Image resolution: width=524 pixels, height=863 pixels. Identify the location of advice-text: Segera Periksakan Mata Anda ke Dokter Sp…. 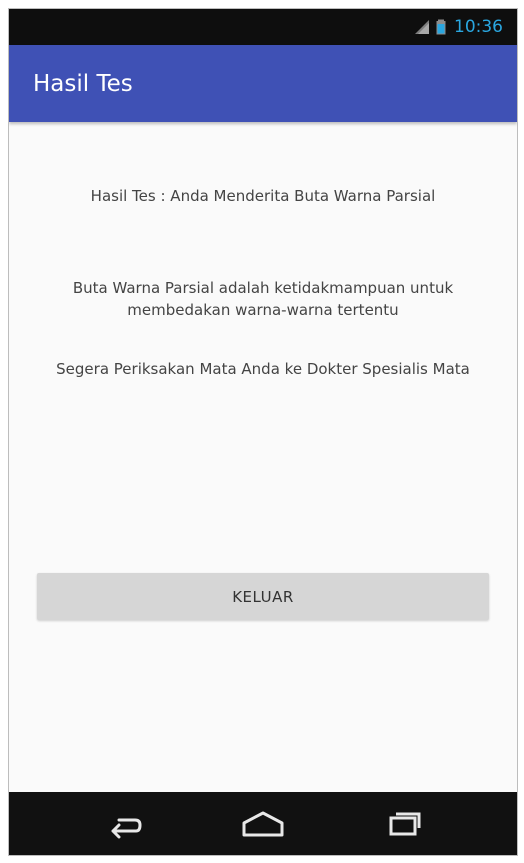
(263, 369).